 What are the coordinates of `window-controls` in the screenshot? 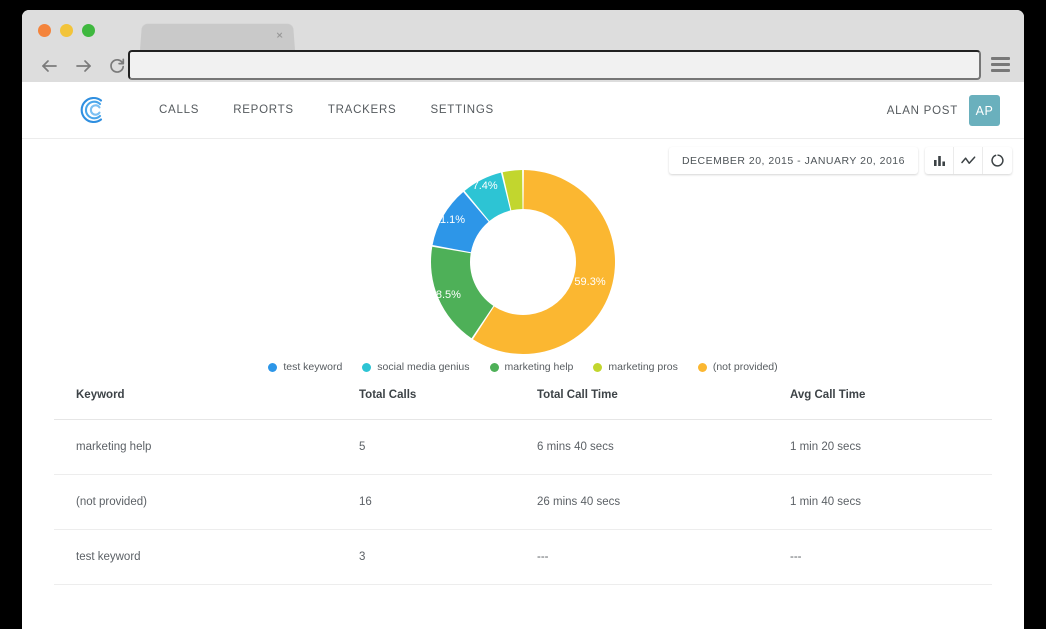 It's located at (66, 30).